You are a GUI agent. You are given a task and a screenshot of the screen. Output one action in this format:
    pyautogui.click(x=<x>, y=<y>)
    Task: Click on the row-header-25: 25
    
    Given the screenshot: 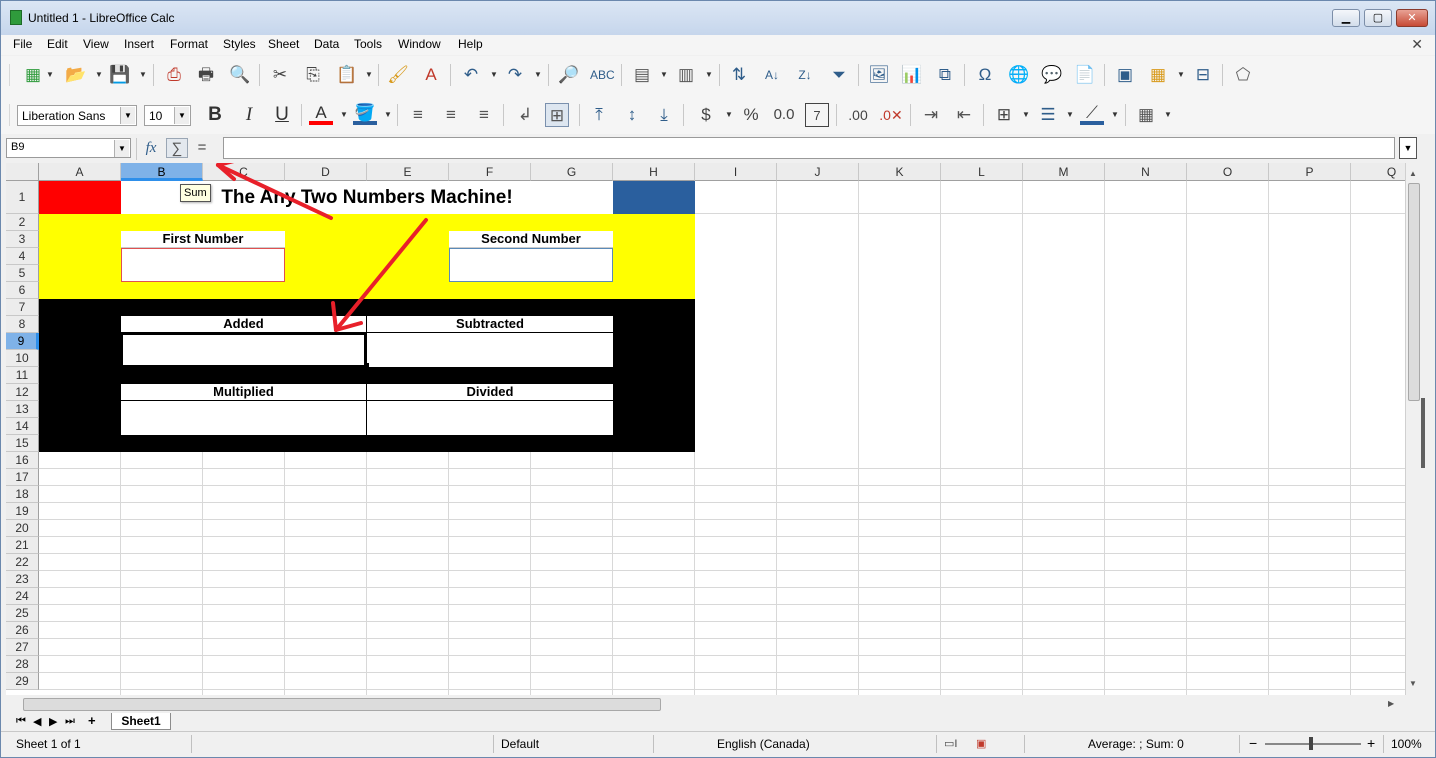 What is the action you would take?
    pyautogui.click(x=22, y=613)
    